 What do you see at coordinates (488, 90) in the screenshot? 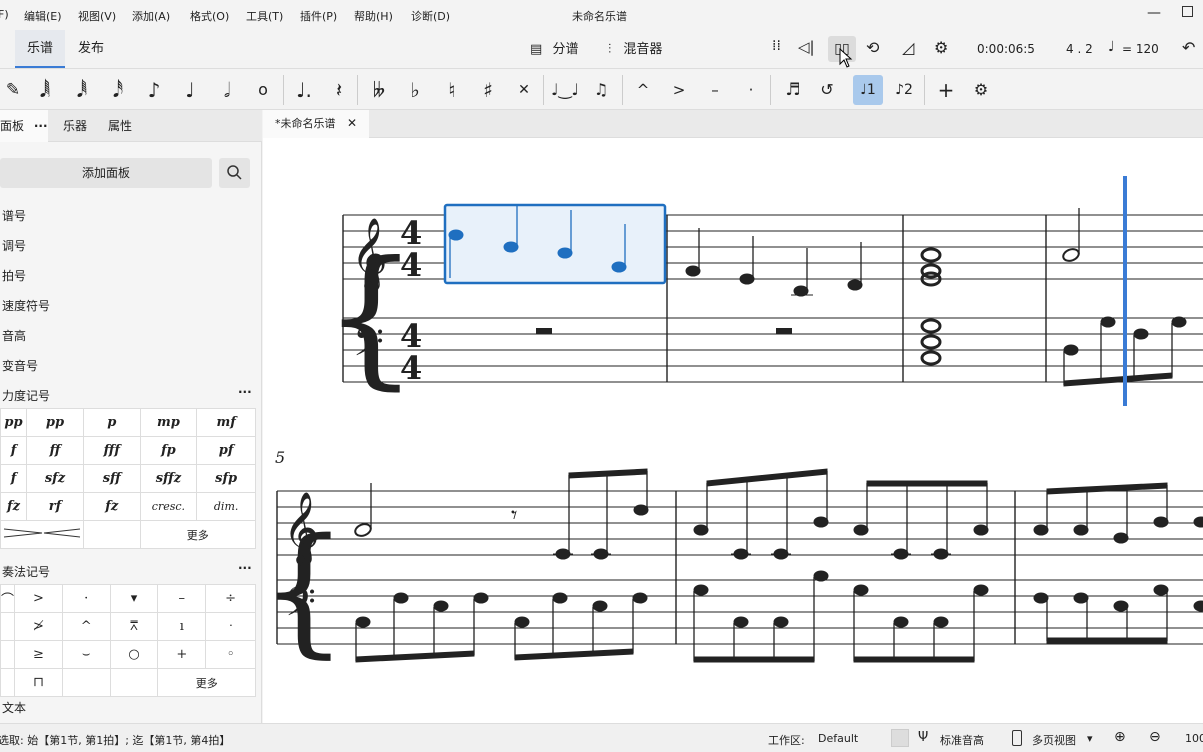
I see `sharp-icon: ♯` at bounding box center [488, 90].